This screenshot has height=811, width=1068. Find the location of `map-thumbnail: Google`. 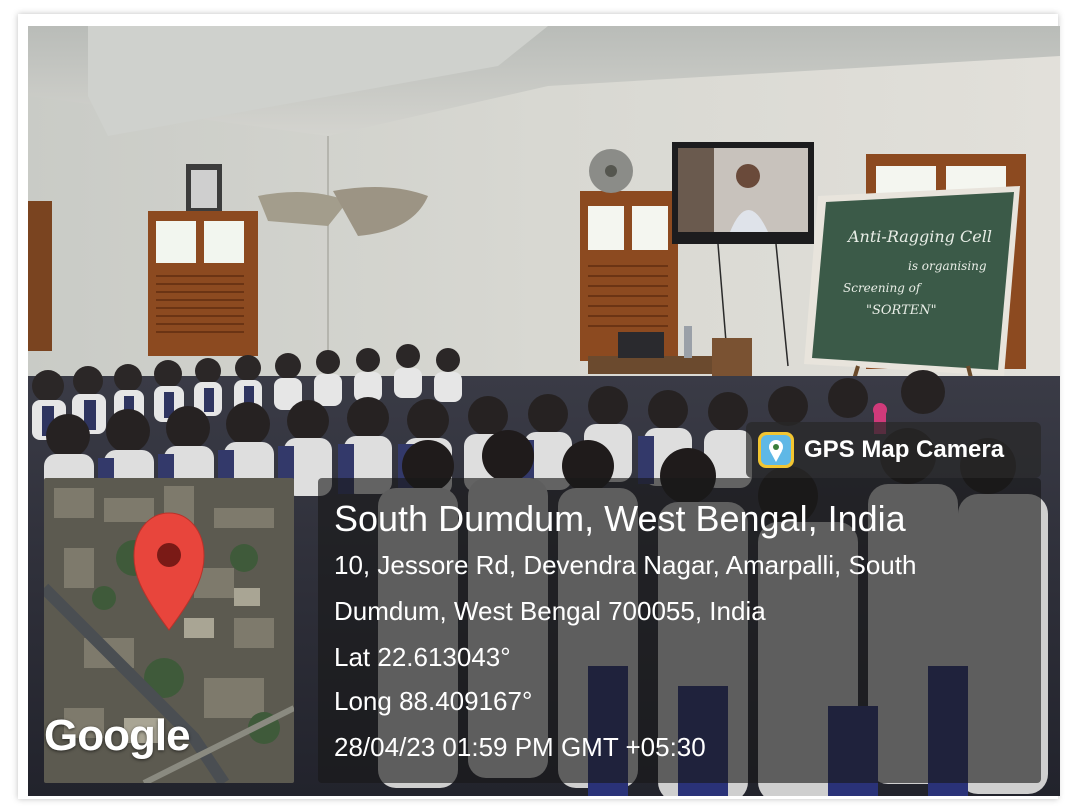

map-thumbnail: Google is located at coordinates (169, 630).